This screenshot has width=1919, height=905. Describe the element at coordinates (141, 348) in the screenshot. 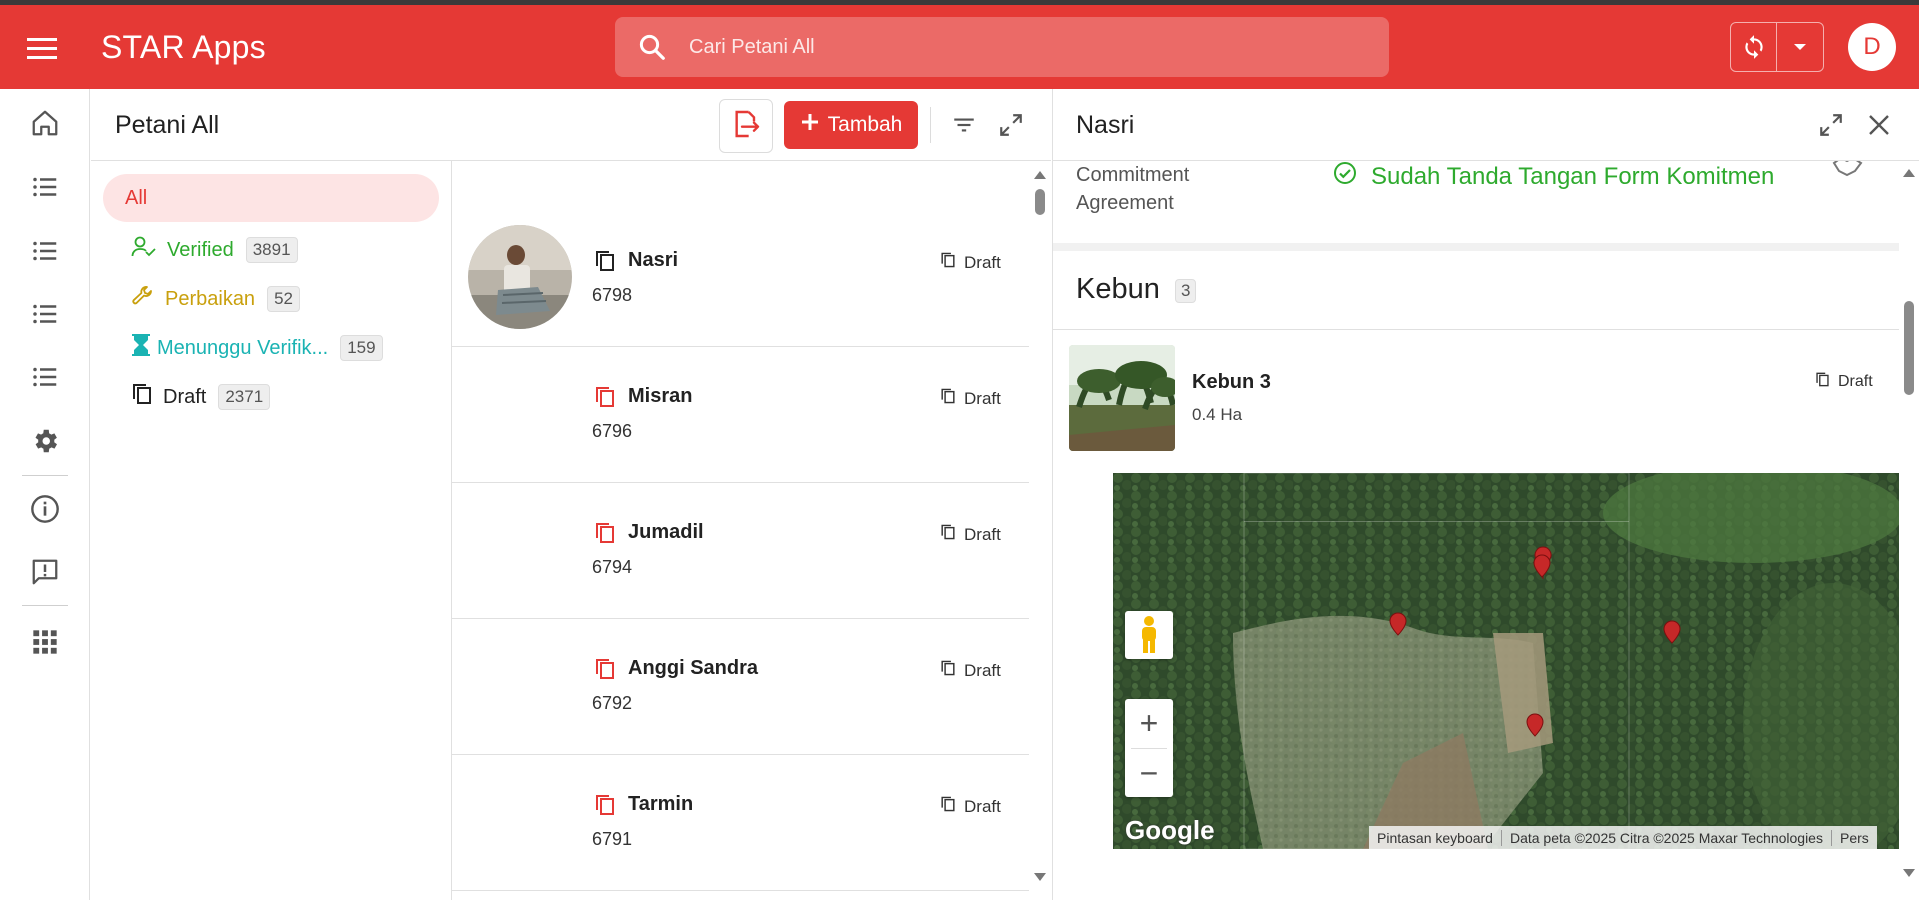

I see `hourglass-icon` at that location.